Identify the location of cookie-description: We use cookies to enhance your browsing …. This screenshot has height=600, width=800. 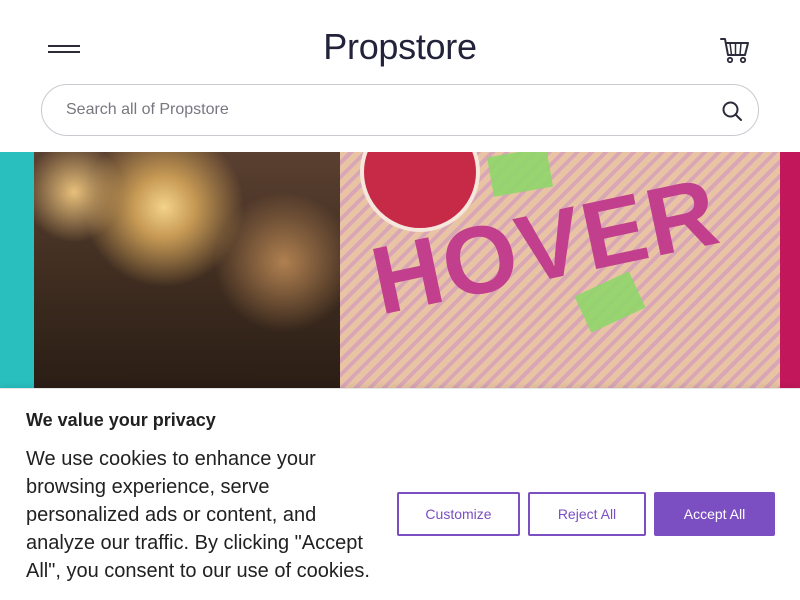
(198, 515).